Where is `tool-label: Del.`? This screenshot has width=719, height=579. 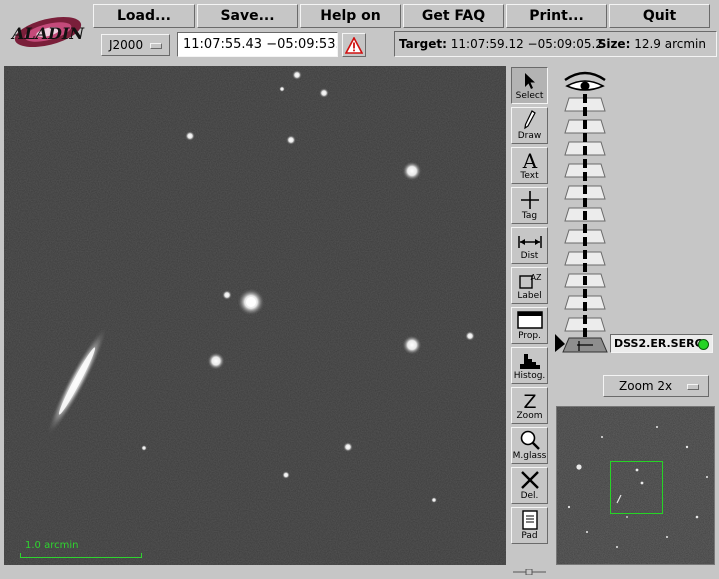 tool-label: Del. is located at coordinates (529, 496).